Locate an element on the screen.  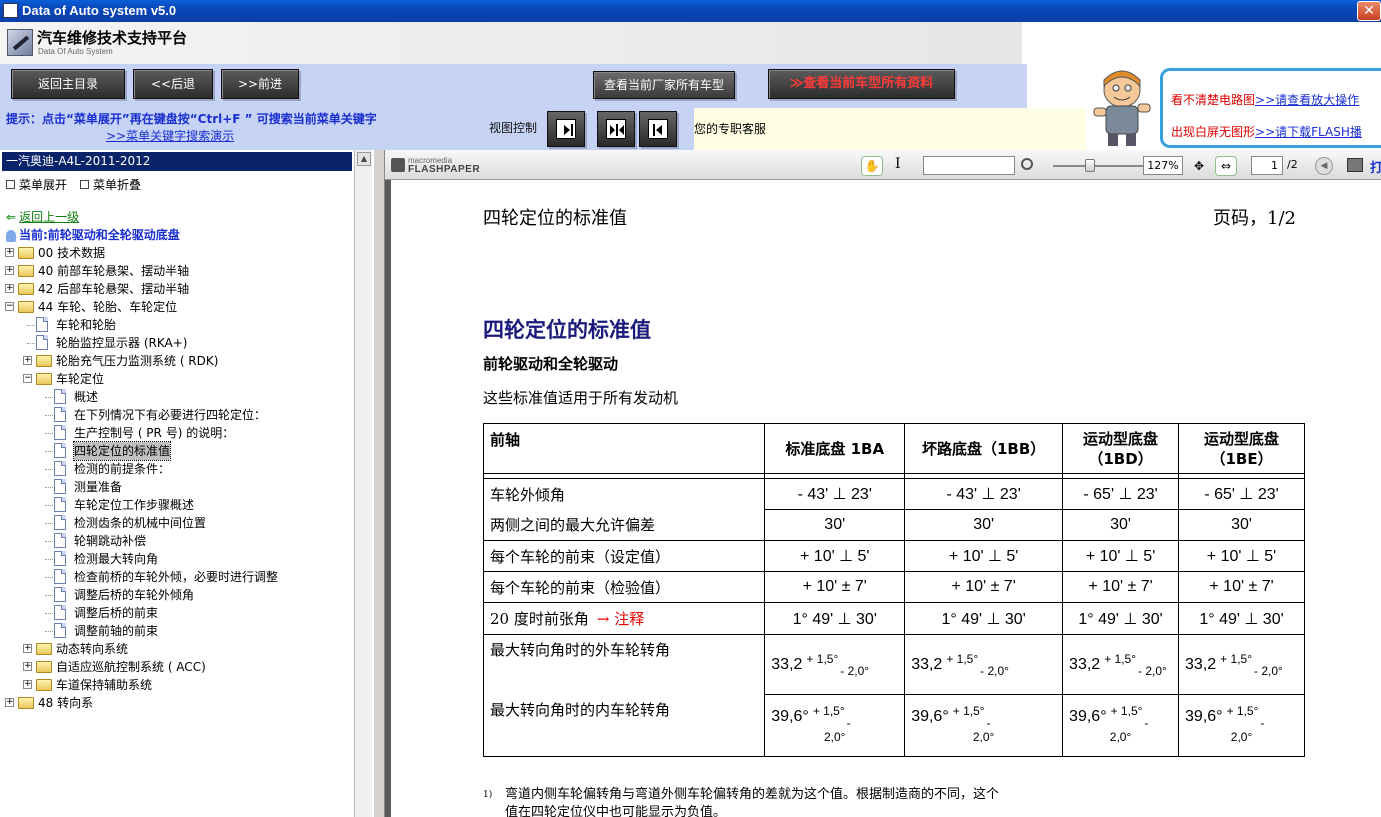
note-link: → 注释 is located at coordinates (620, 619).